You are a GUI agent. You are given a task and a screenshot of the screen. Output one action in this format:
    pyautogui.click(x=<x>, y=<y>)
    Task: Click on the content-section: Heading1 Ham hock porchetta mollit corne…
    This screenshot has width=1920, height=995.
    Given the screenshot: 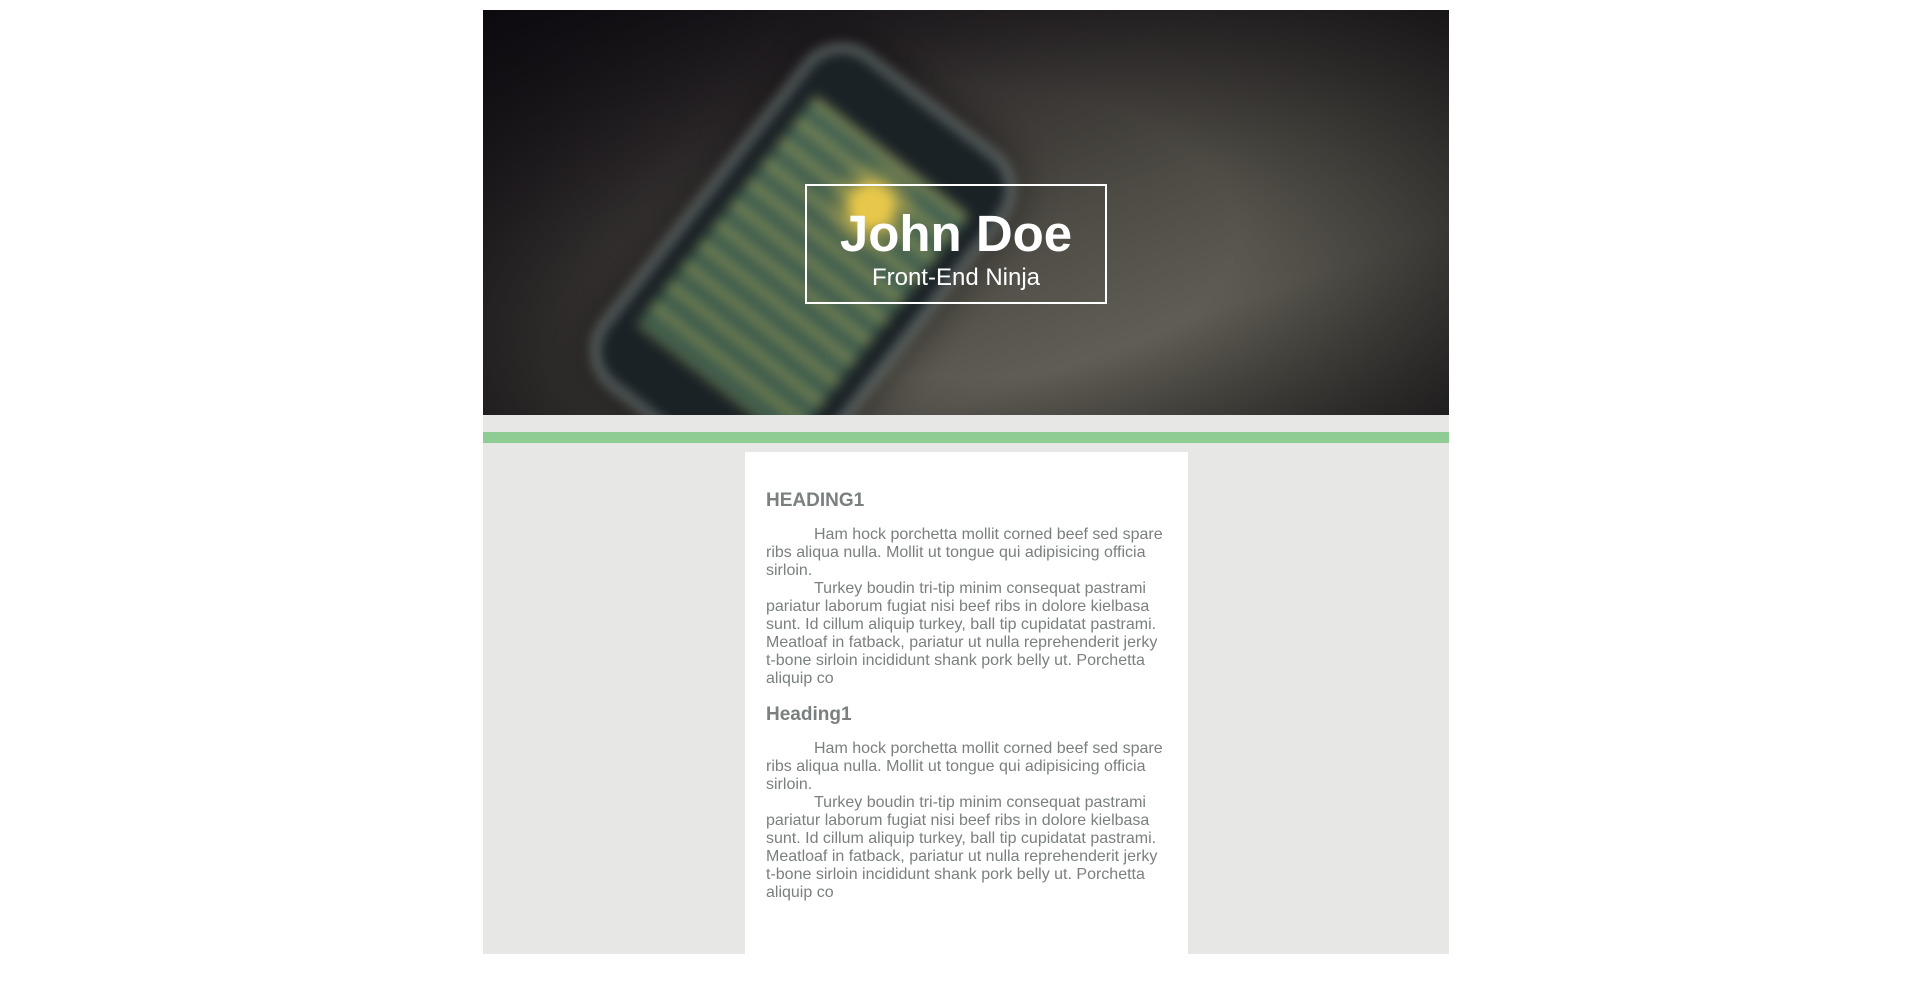 What is the action you would take?
    pyautogui.click(x=966, y=803)
    